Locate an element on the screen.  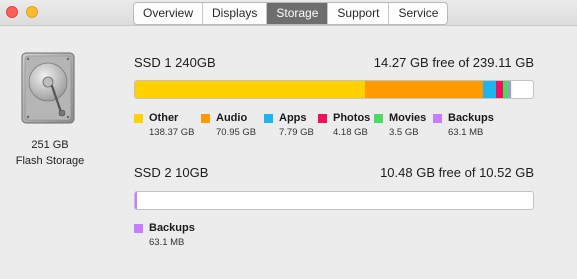
legend-category: Other is located at coordinates (164, 118).